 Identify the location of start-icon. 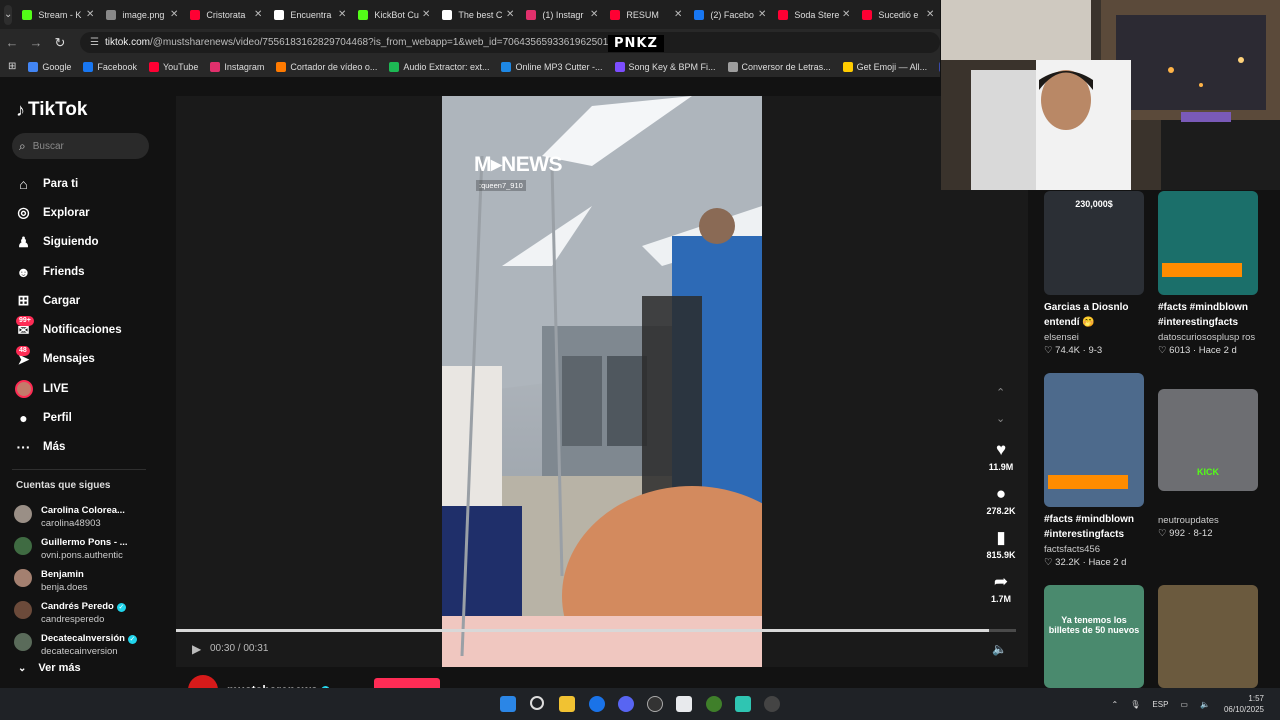
(508, 704).